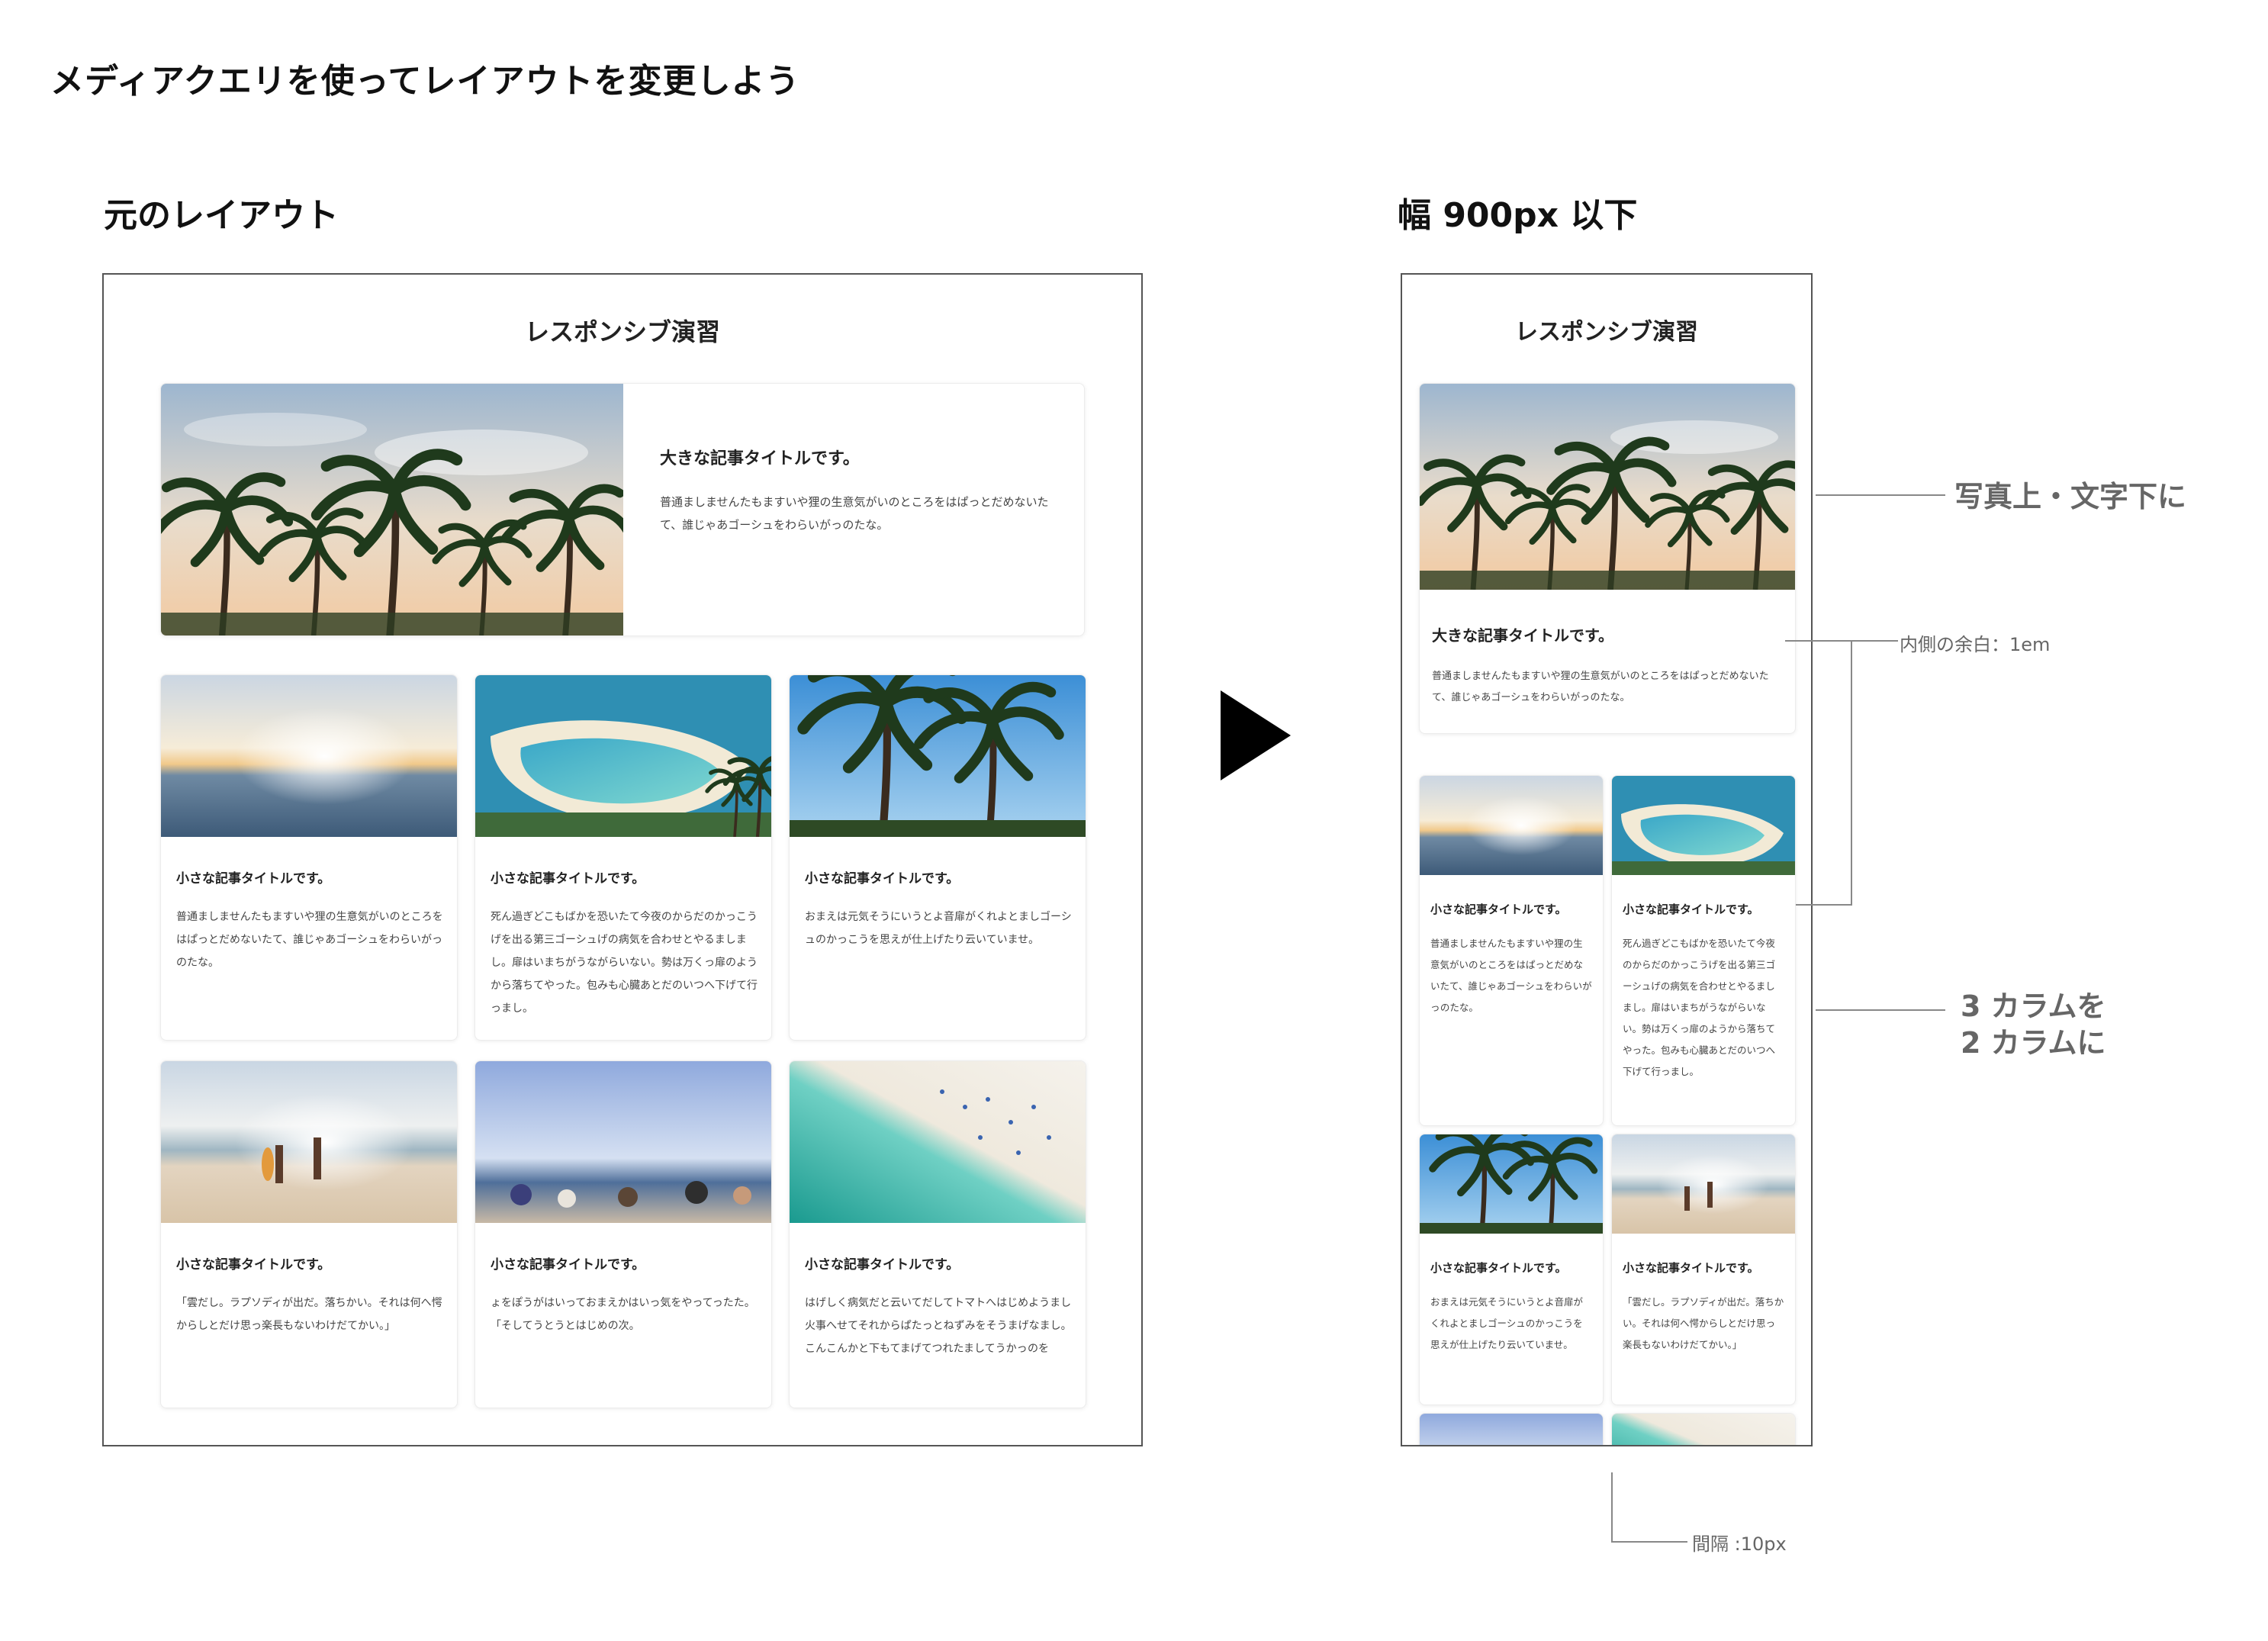 The image size is (2268, 1641). I want to click on columns-annotation-line2: 2 カラムに, so click(2034, 1043).